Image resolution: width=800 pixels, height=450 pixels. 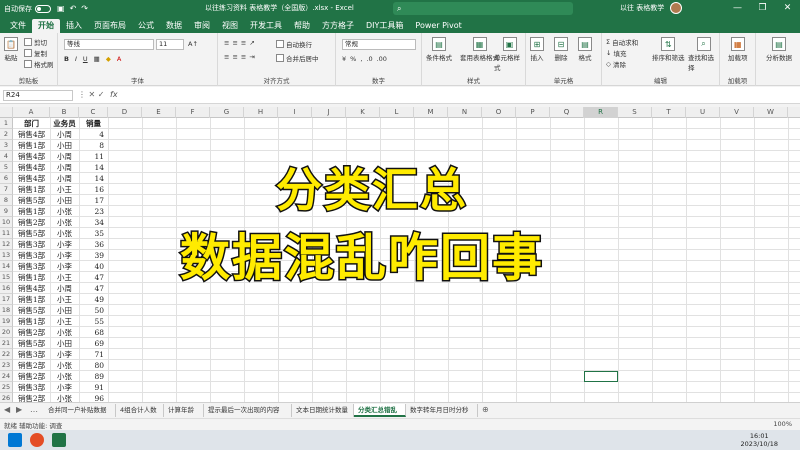 I want to click on table-cell: 49, so click(x=93, y=299).